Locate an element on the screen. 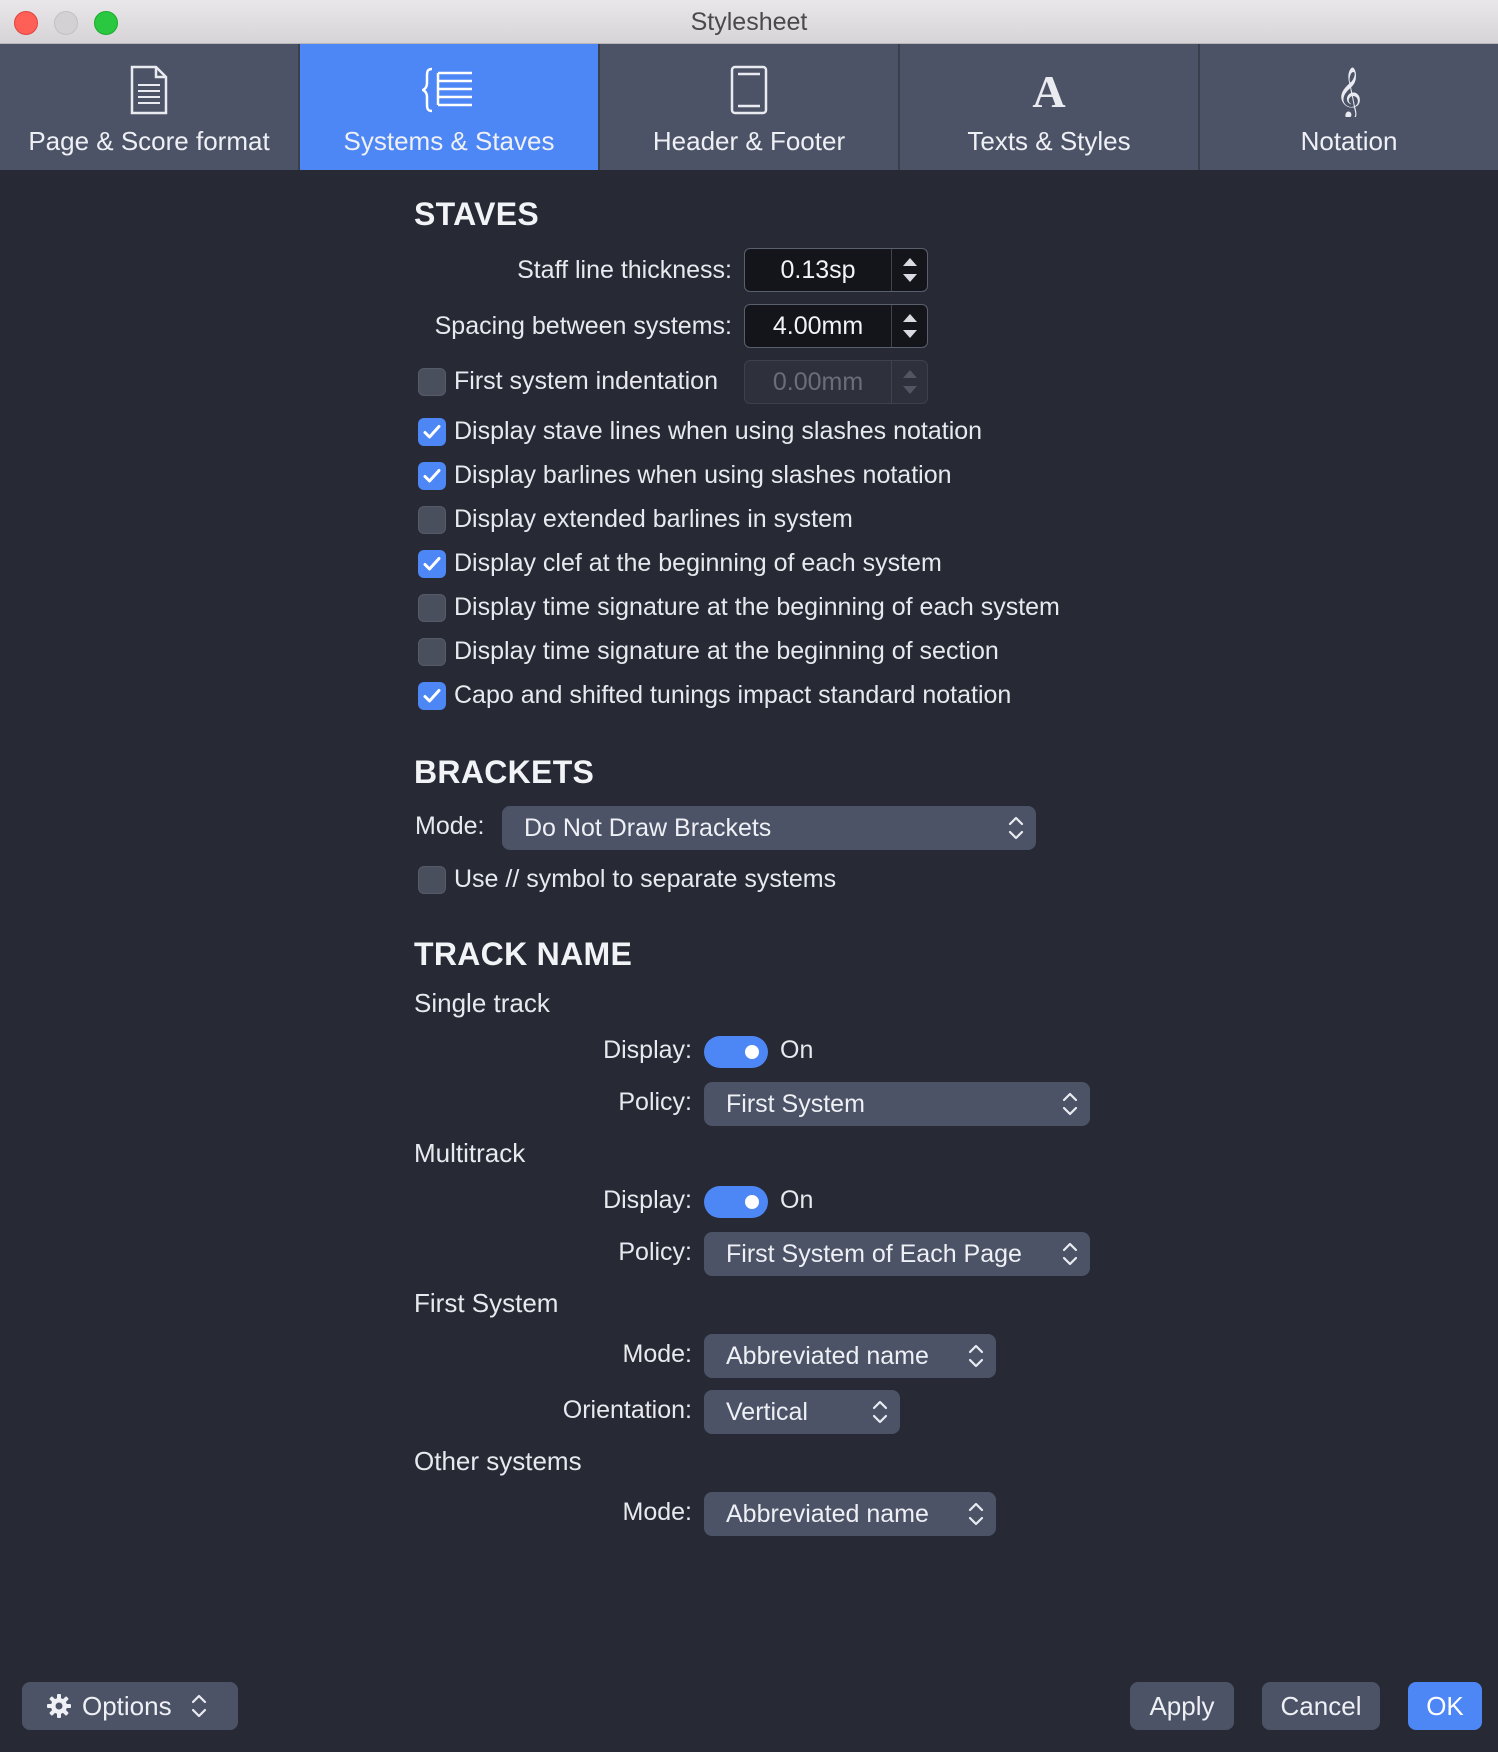 Image resolution: width=1498 pixels, height=1752 pixels. single-track-display-toggle is located at coordinates (736, 1052).